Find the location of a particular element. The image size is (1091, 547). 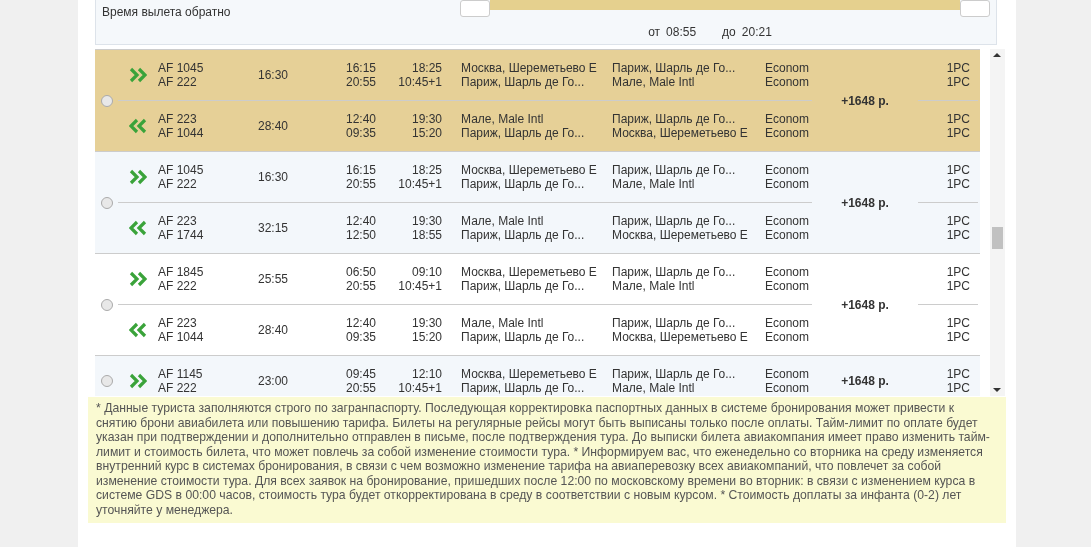

arrival-time: 15:20 is located at coordinates (426, 337).